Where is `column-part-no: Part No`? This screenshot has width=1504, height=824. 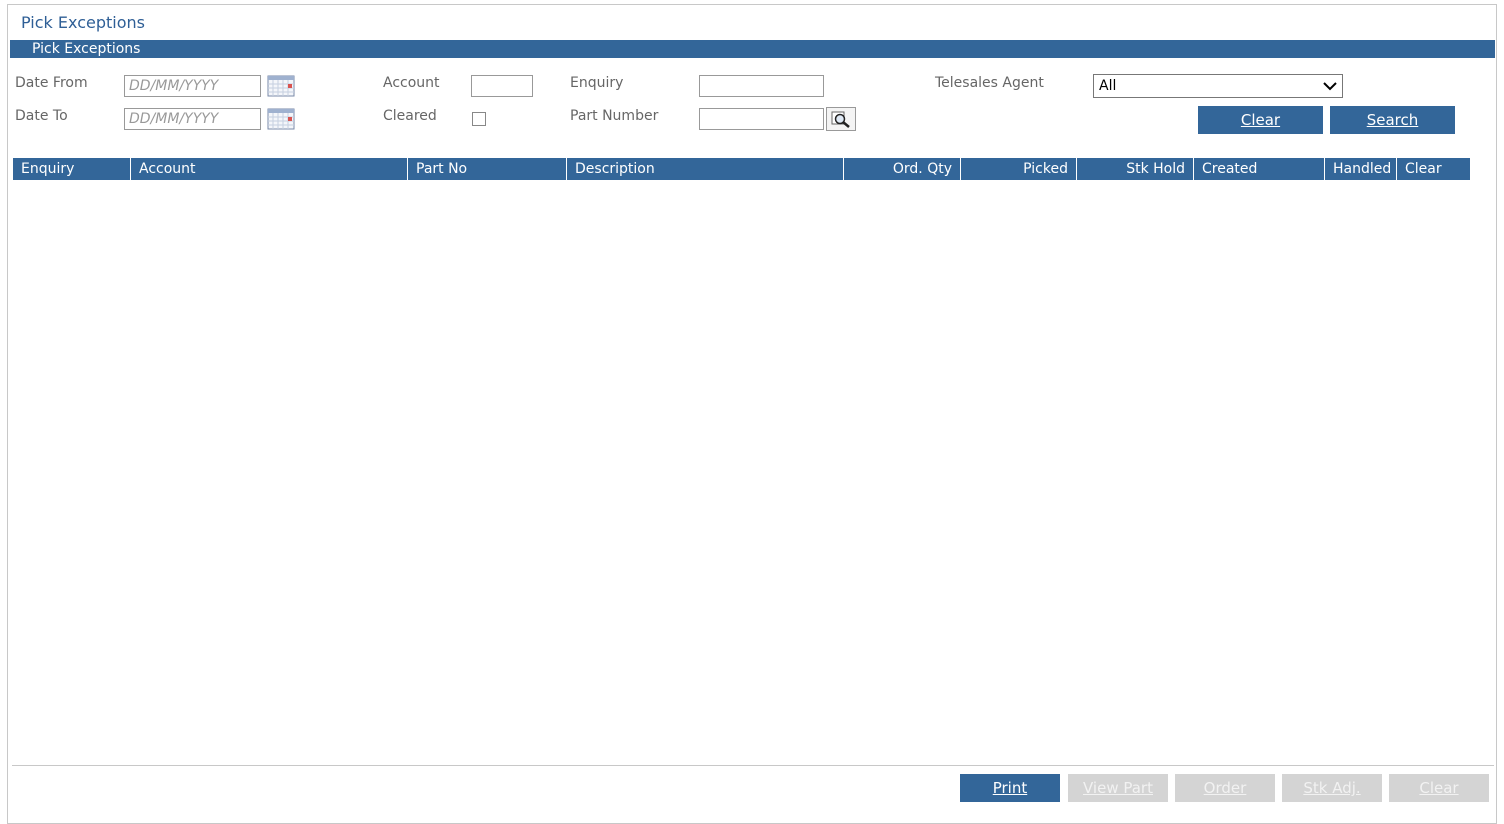
column-part-no: Part No is located at coordinates (487, 169).